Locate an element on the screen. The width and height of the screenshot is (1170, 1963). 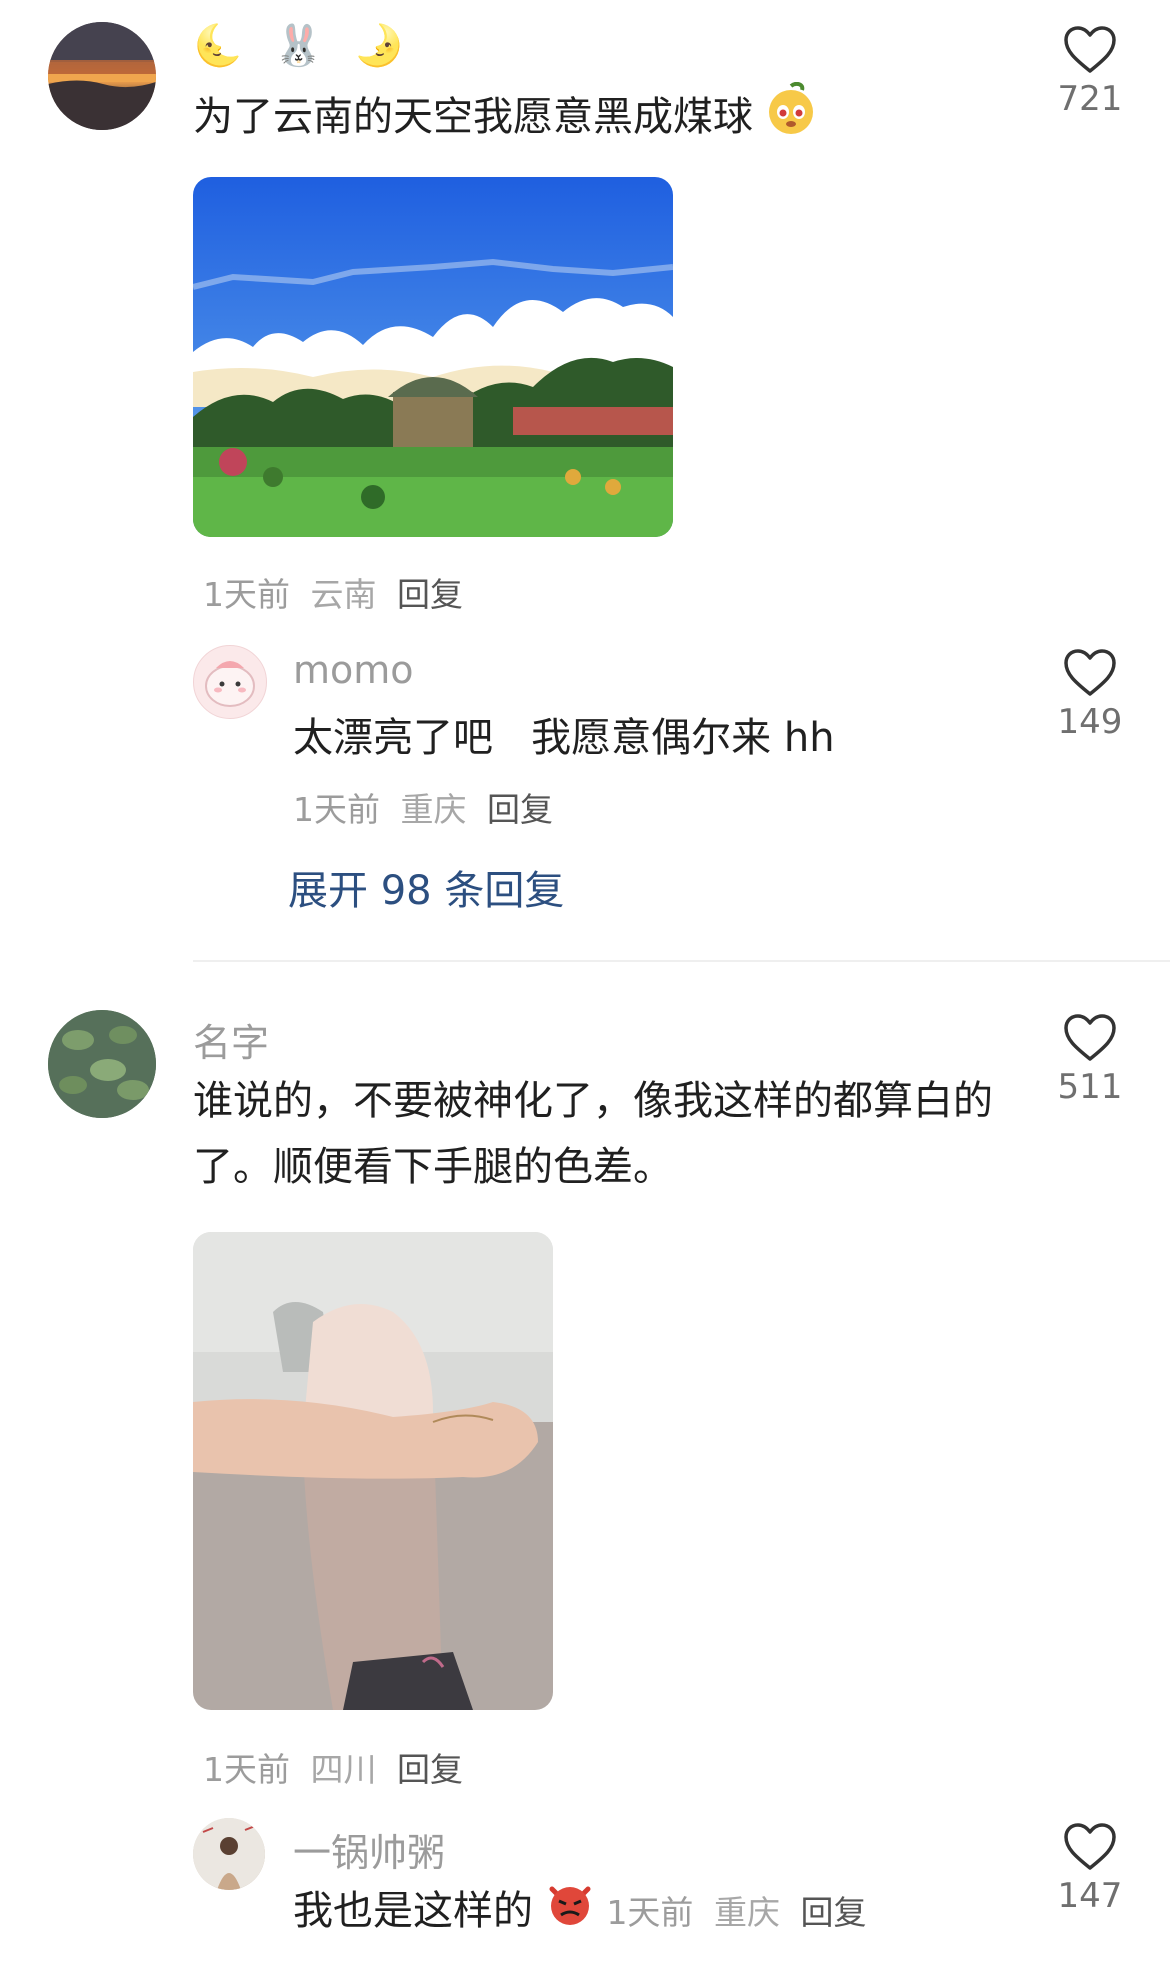
like-button: 511 is located at coordinates (1090, 1060).